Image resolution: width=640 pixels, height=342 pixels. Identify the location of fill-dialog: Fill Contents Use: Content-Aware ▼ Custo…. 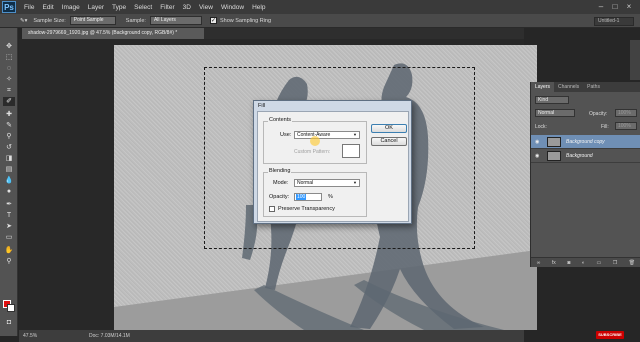
(332, 162).